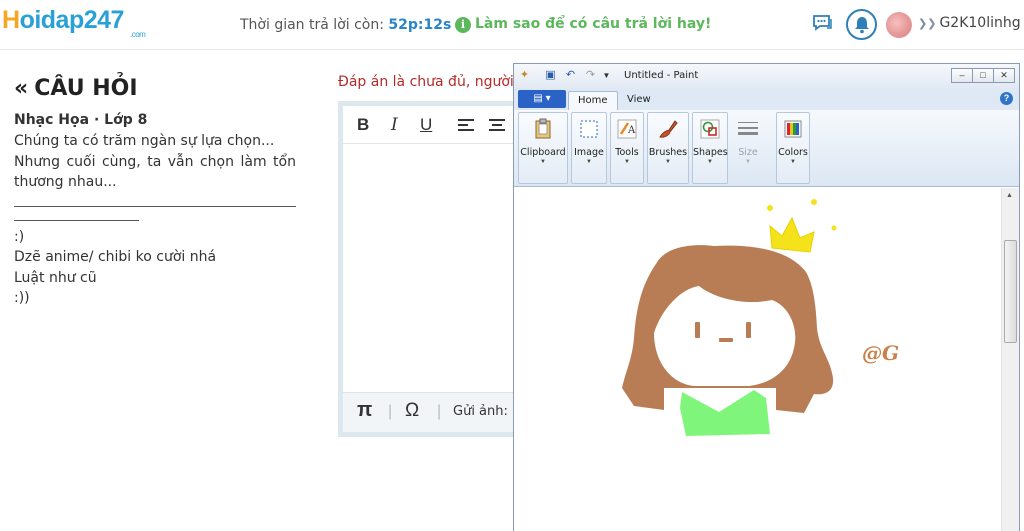  What do you see at coordinates (463, 25) in the screenshot?
I see `info-icon: i` at bounding box center [463, 25].